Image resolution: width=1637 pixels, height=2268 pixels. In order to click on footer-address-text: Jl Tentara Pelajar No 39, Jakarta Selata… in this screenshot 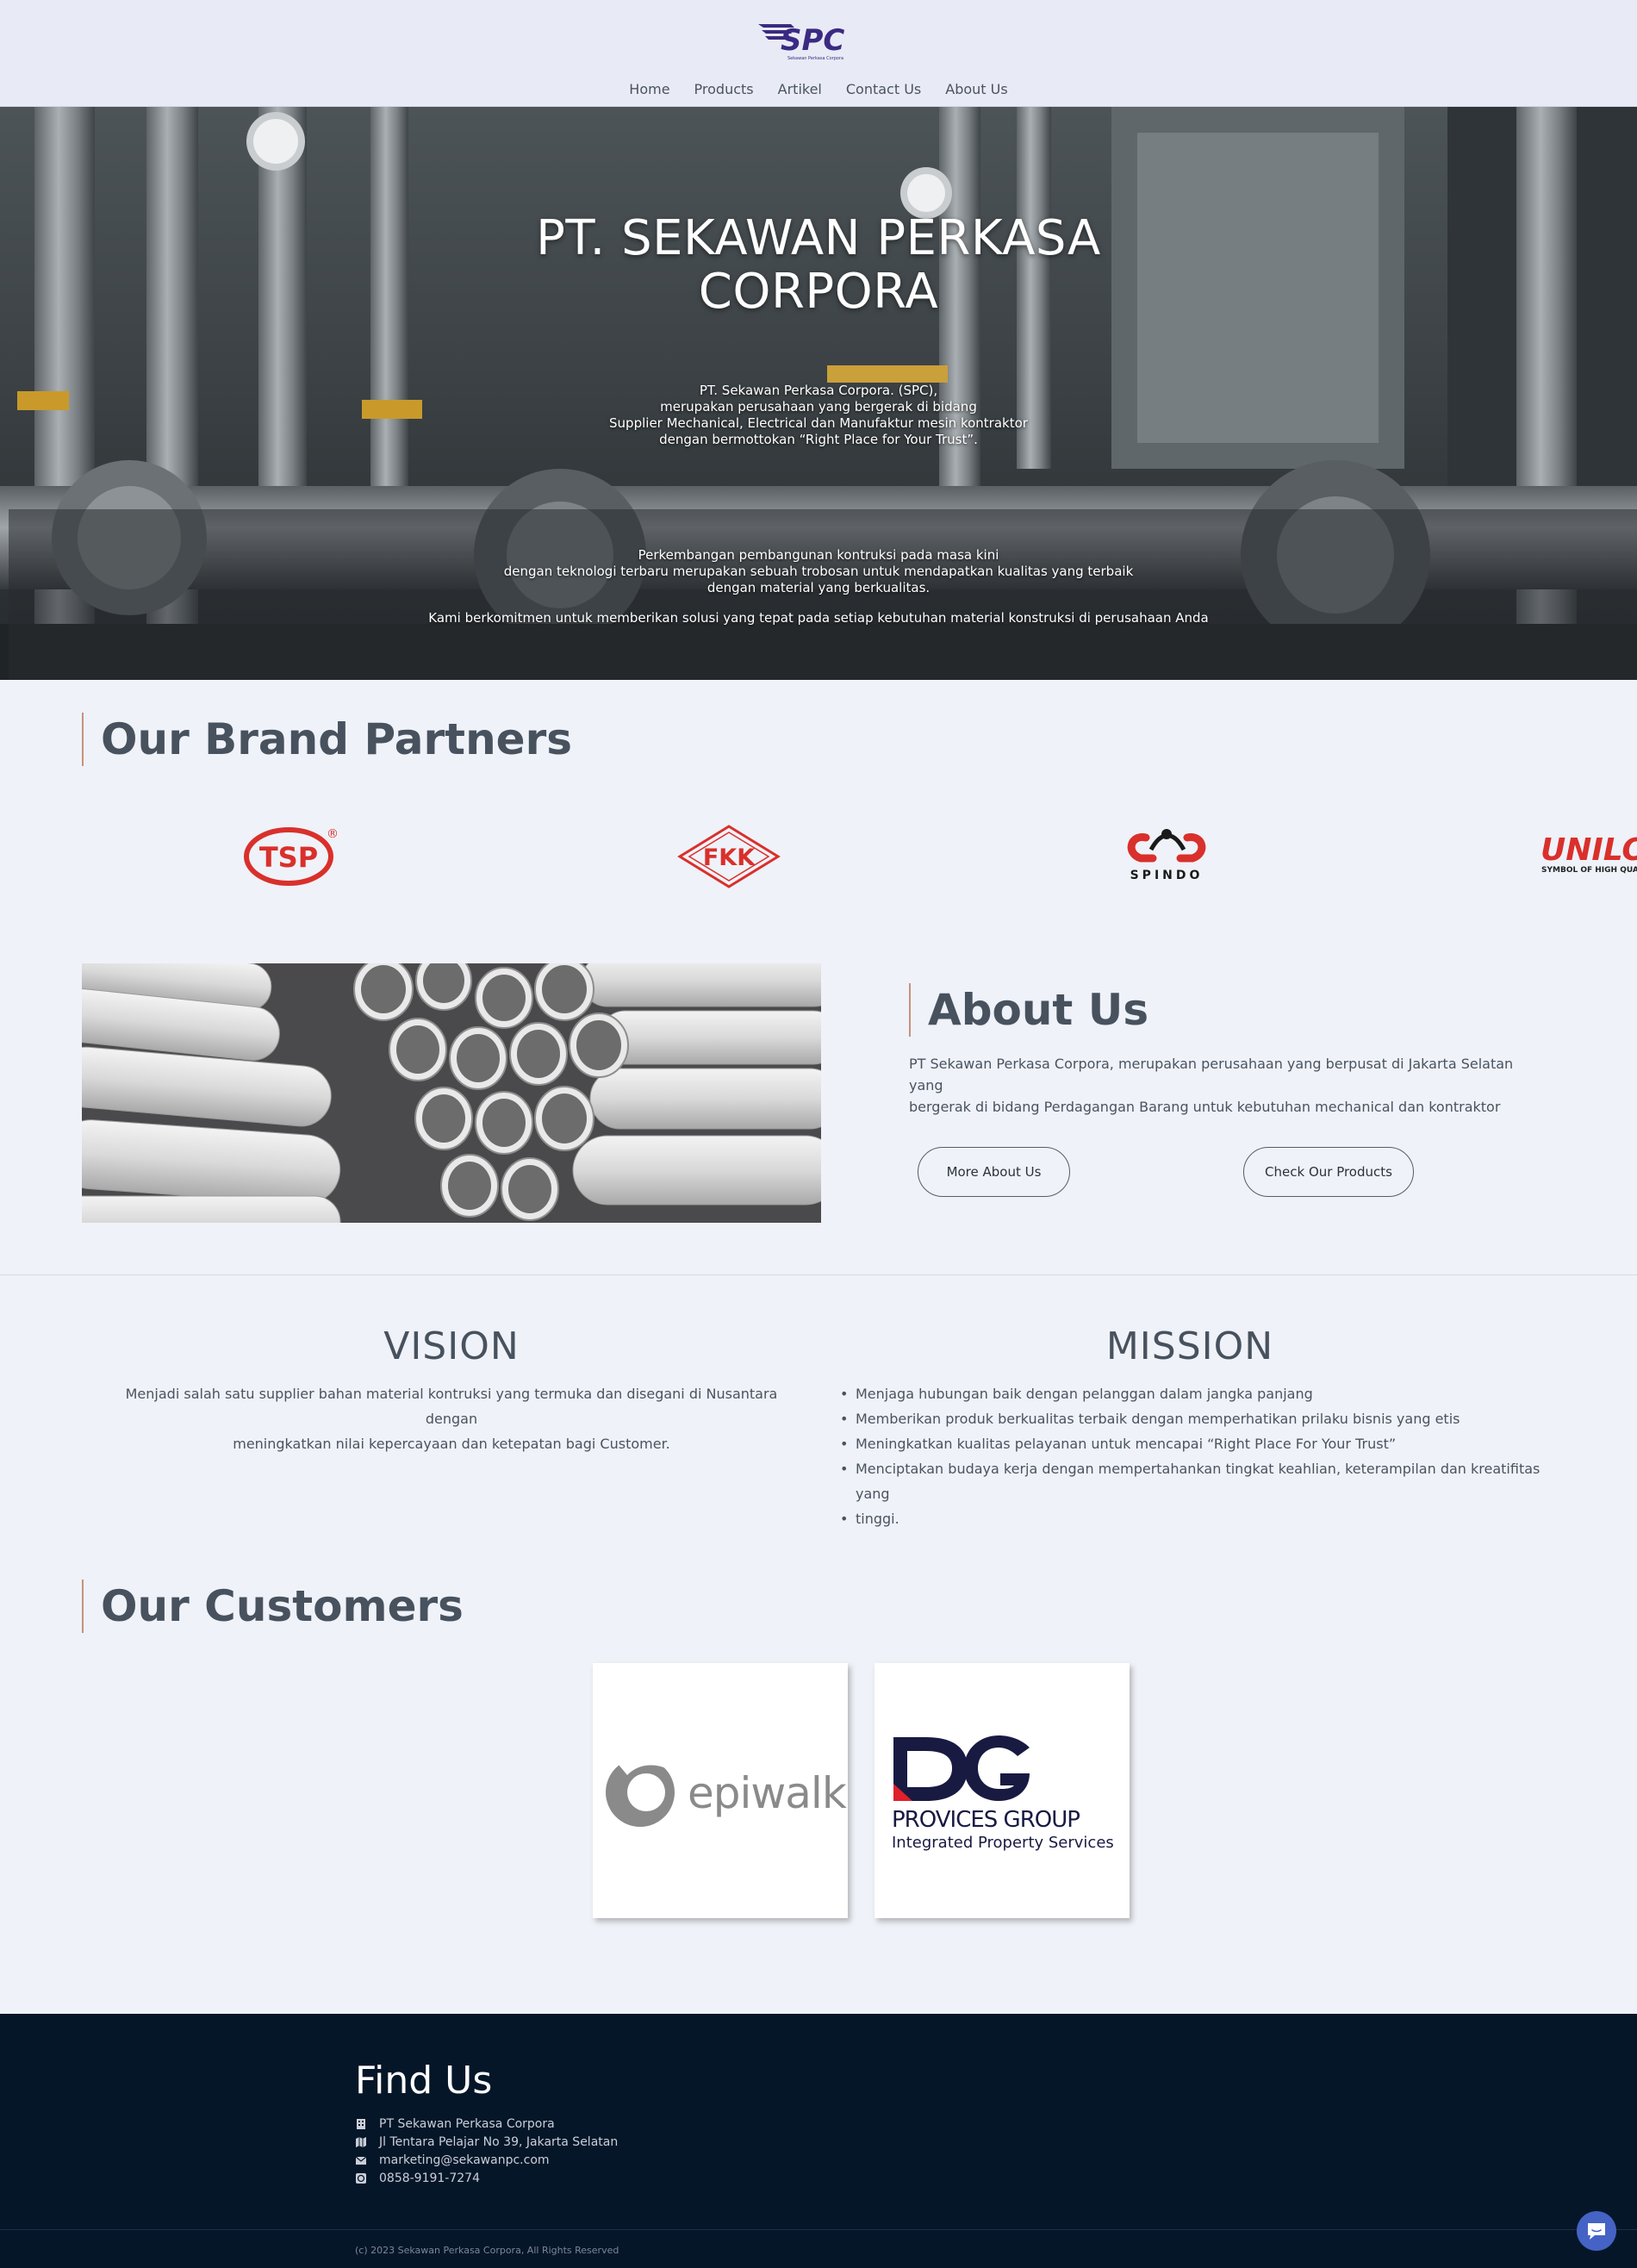, I will do `click(499, 2142)`.